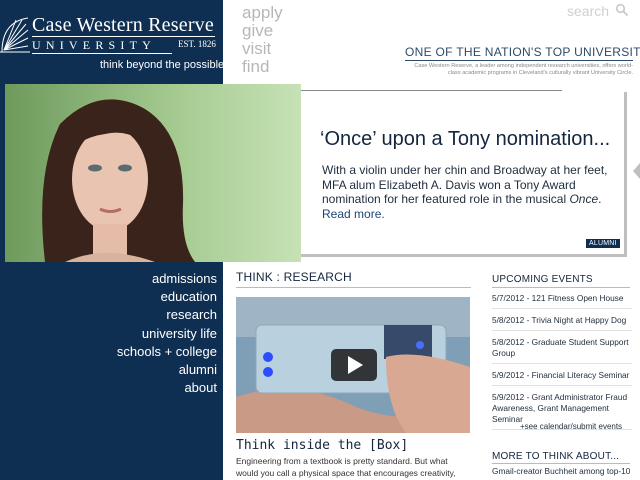  Describe the element at coordinates (108, 334) in the screenshot. I see `nav-item-university-life: university life` at that location.